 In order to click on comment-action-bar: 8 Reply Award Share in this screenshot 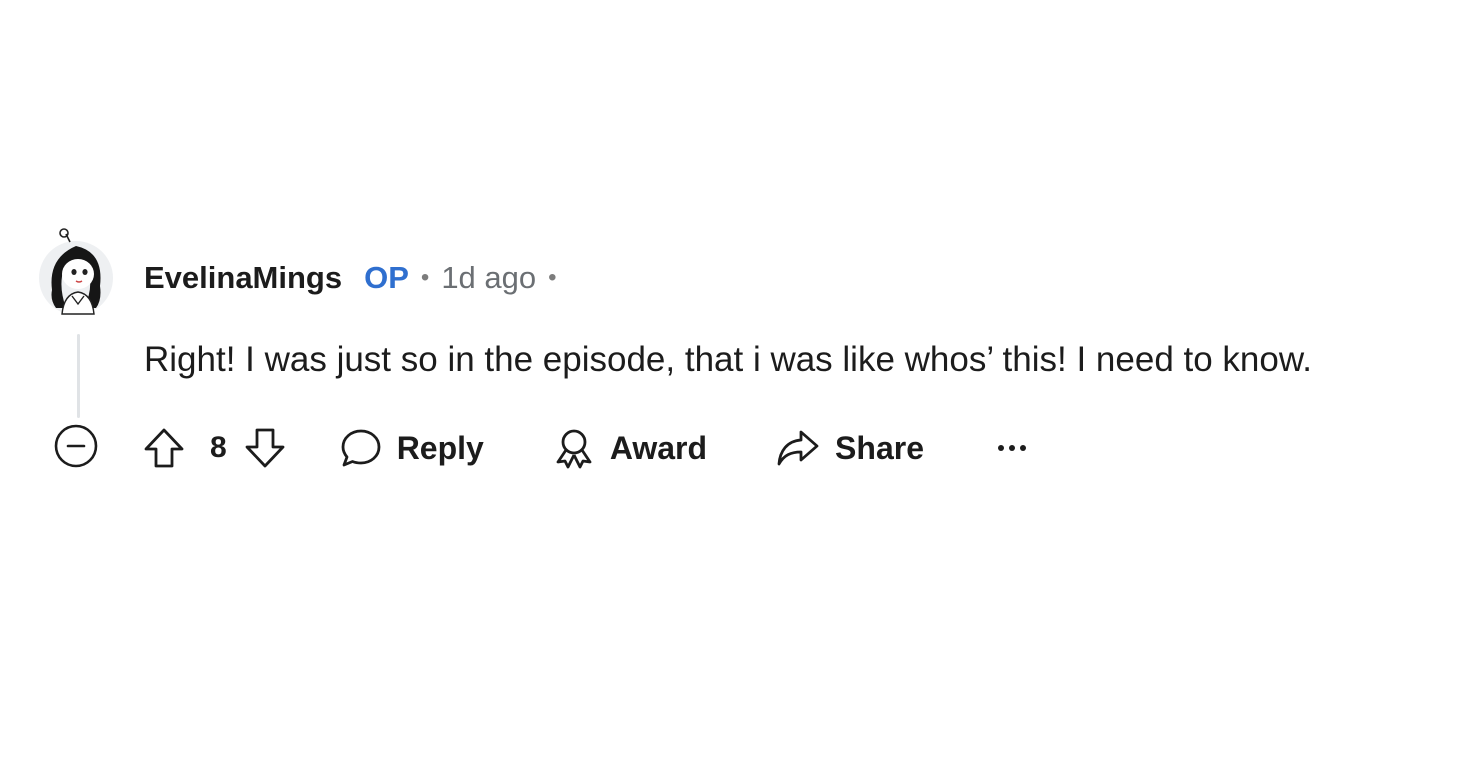, I will do `click(584, 448)`.